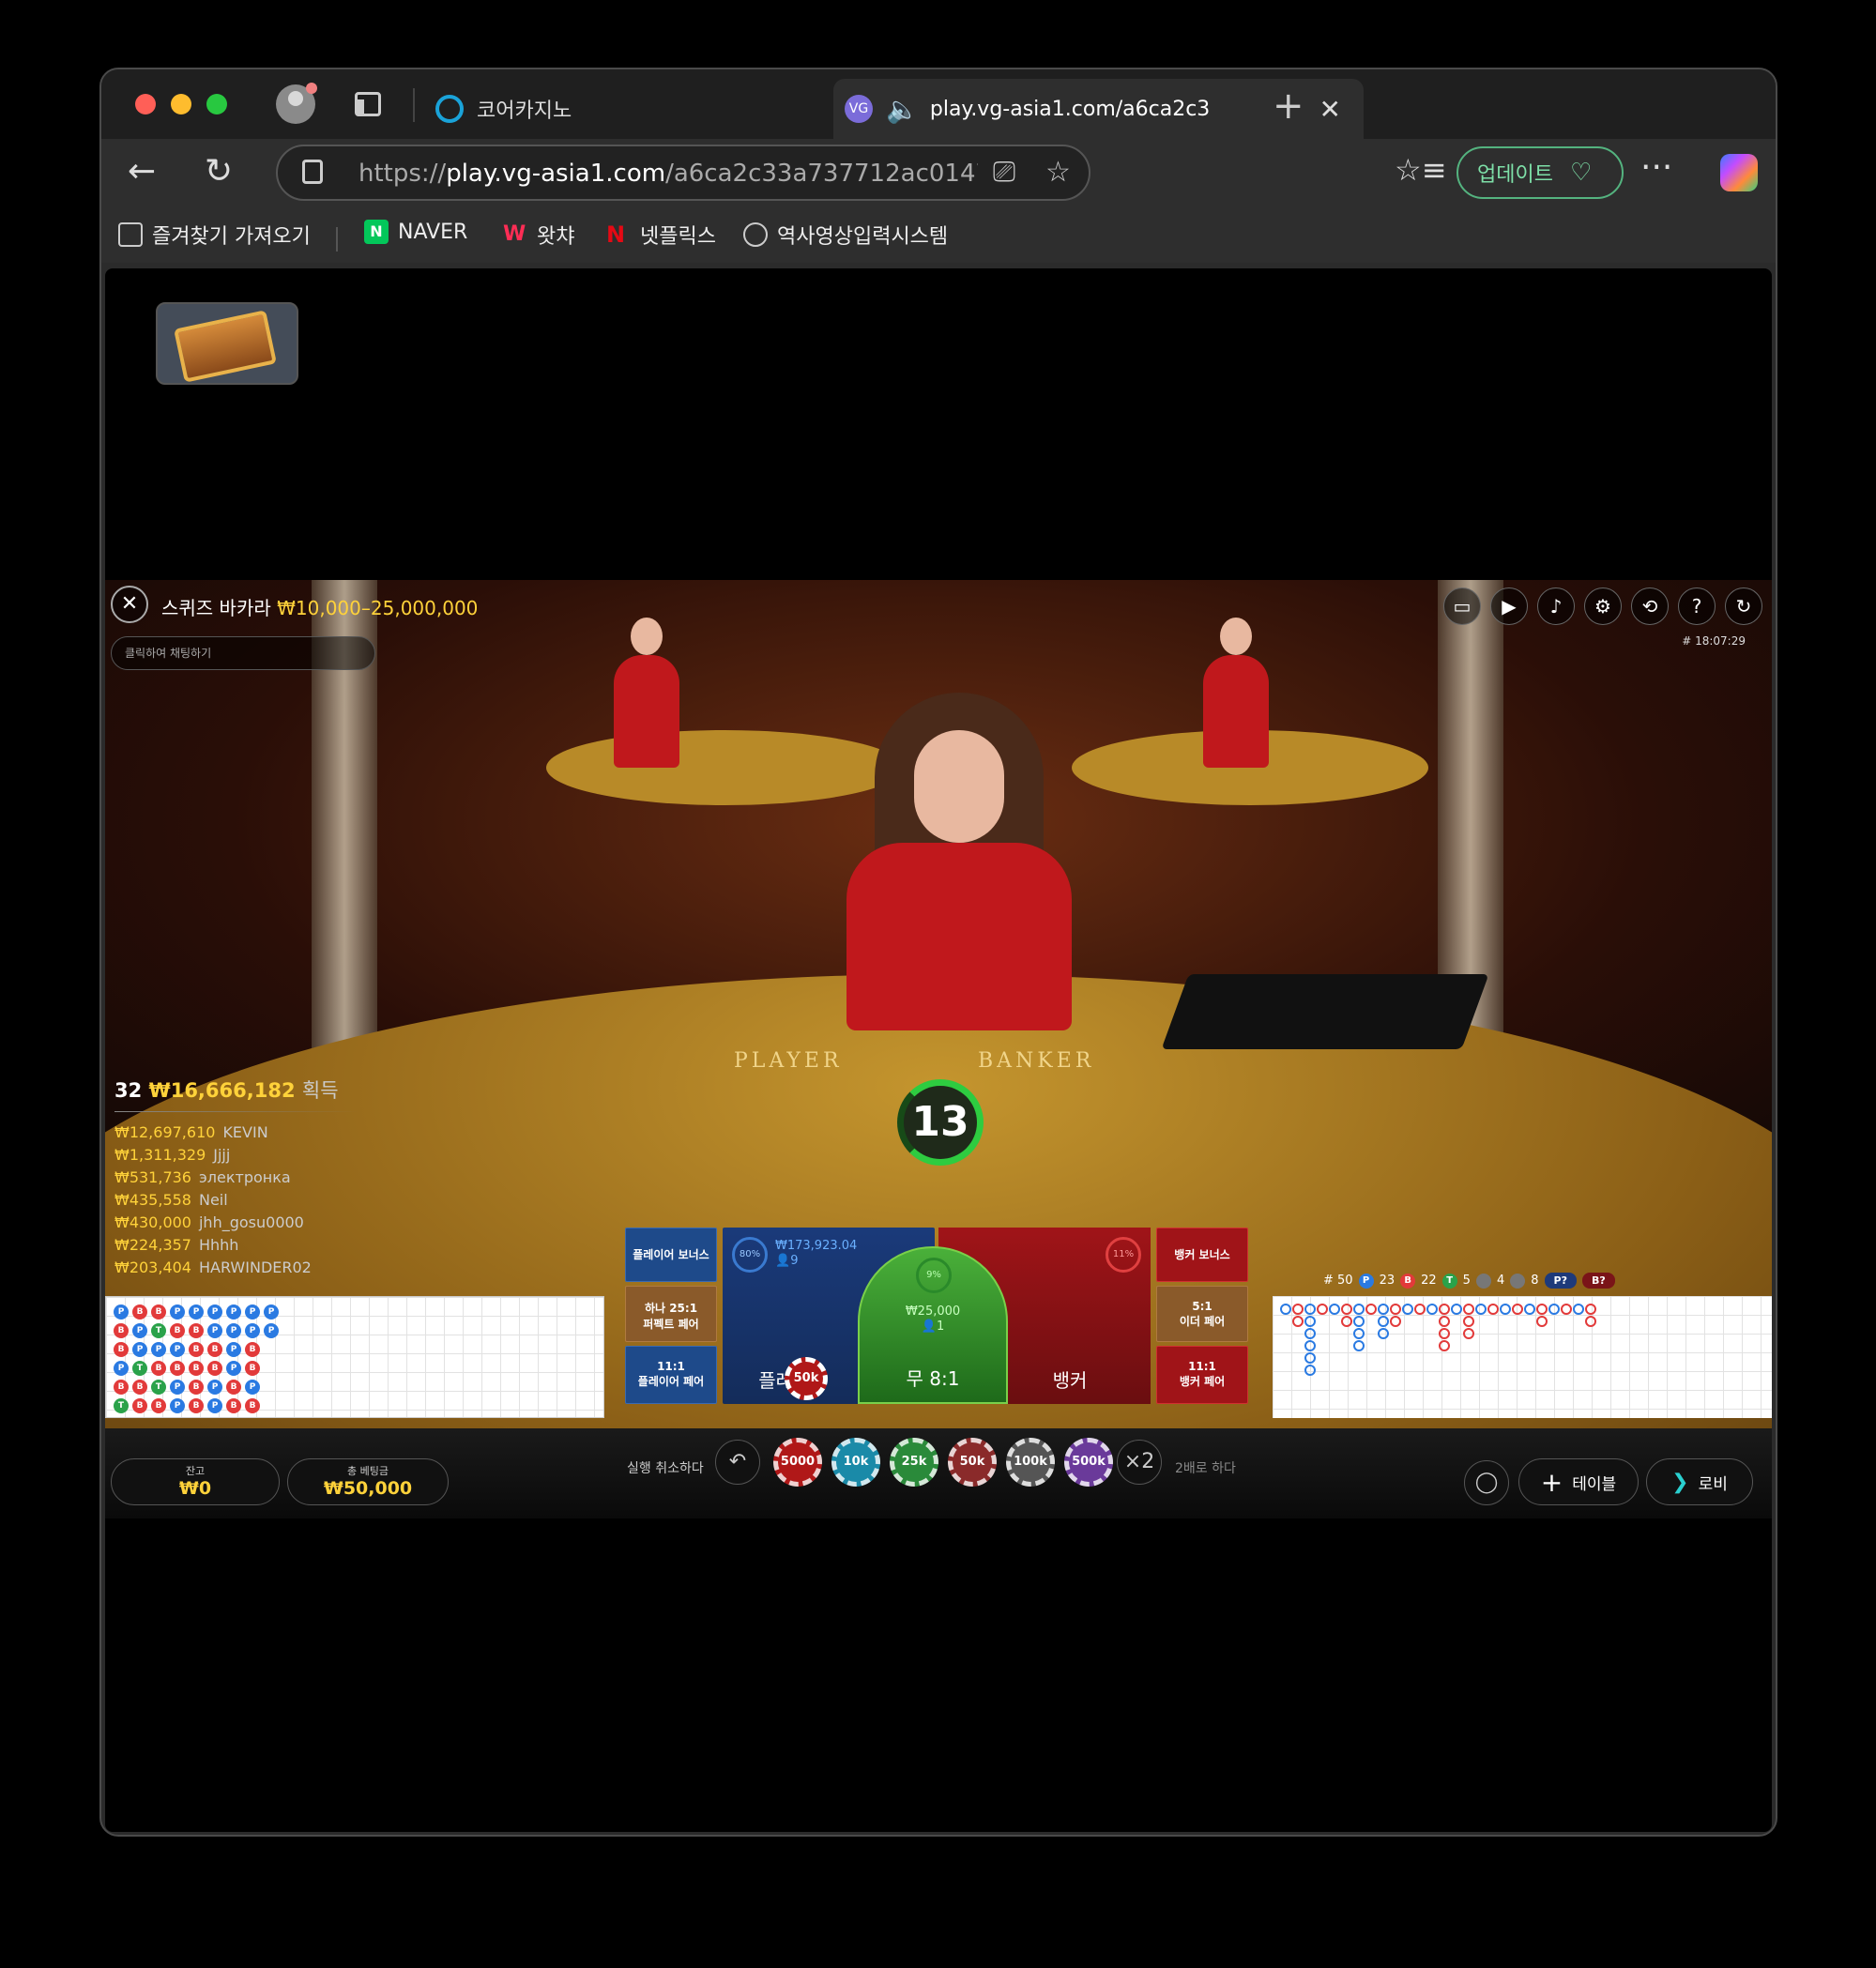 This screenshot has height=1968, width=1876. What do you see at coordinates (1202, 1314) in the screenshot?
I see `either-pair-bet: 5:1 이더 페어` at bounding box center [1202, 1314].